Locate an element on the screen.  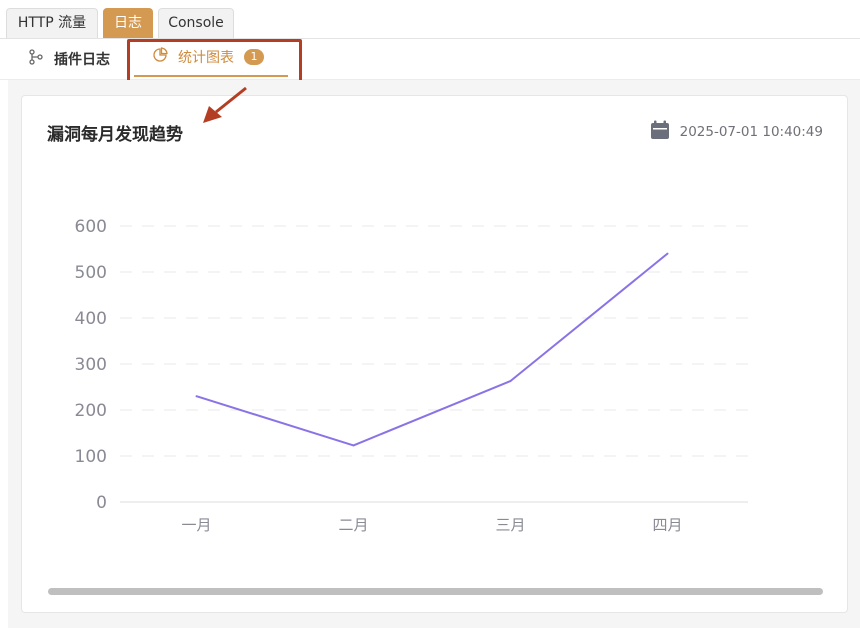
tab-console: Console is located at coordinates (196, 23).